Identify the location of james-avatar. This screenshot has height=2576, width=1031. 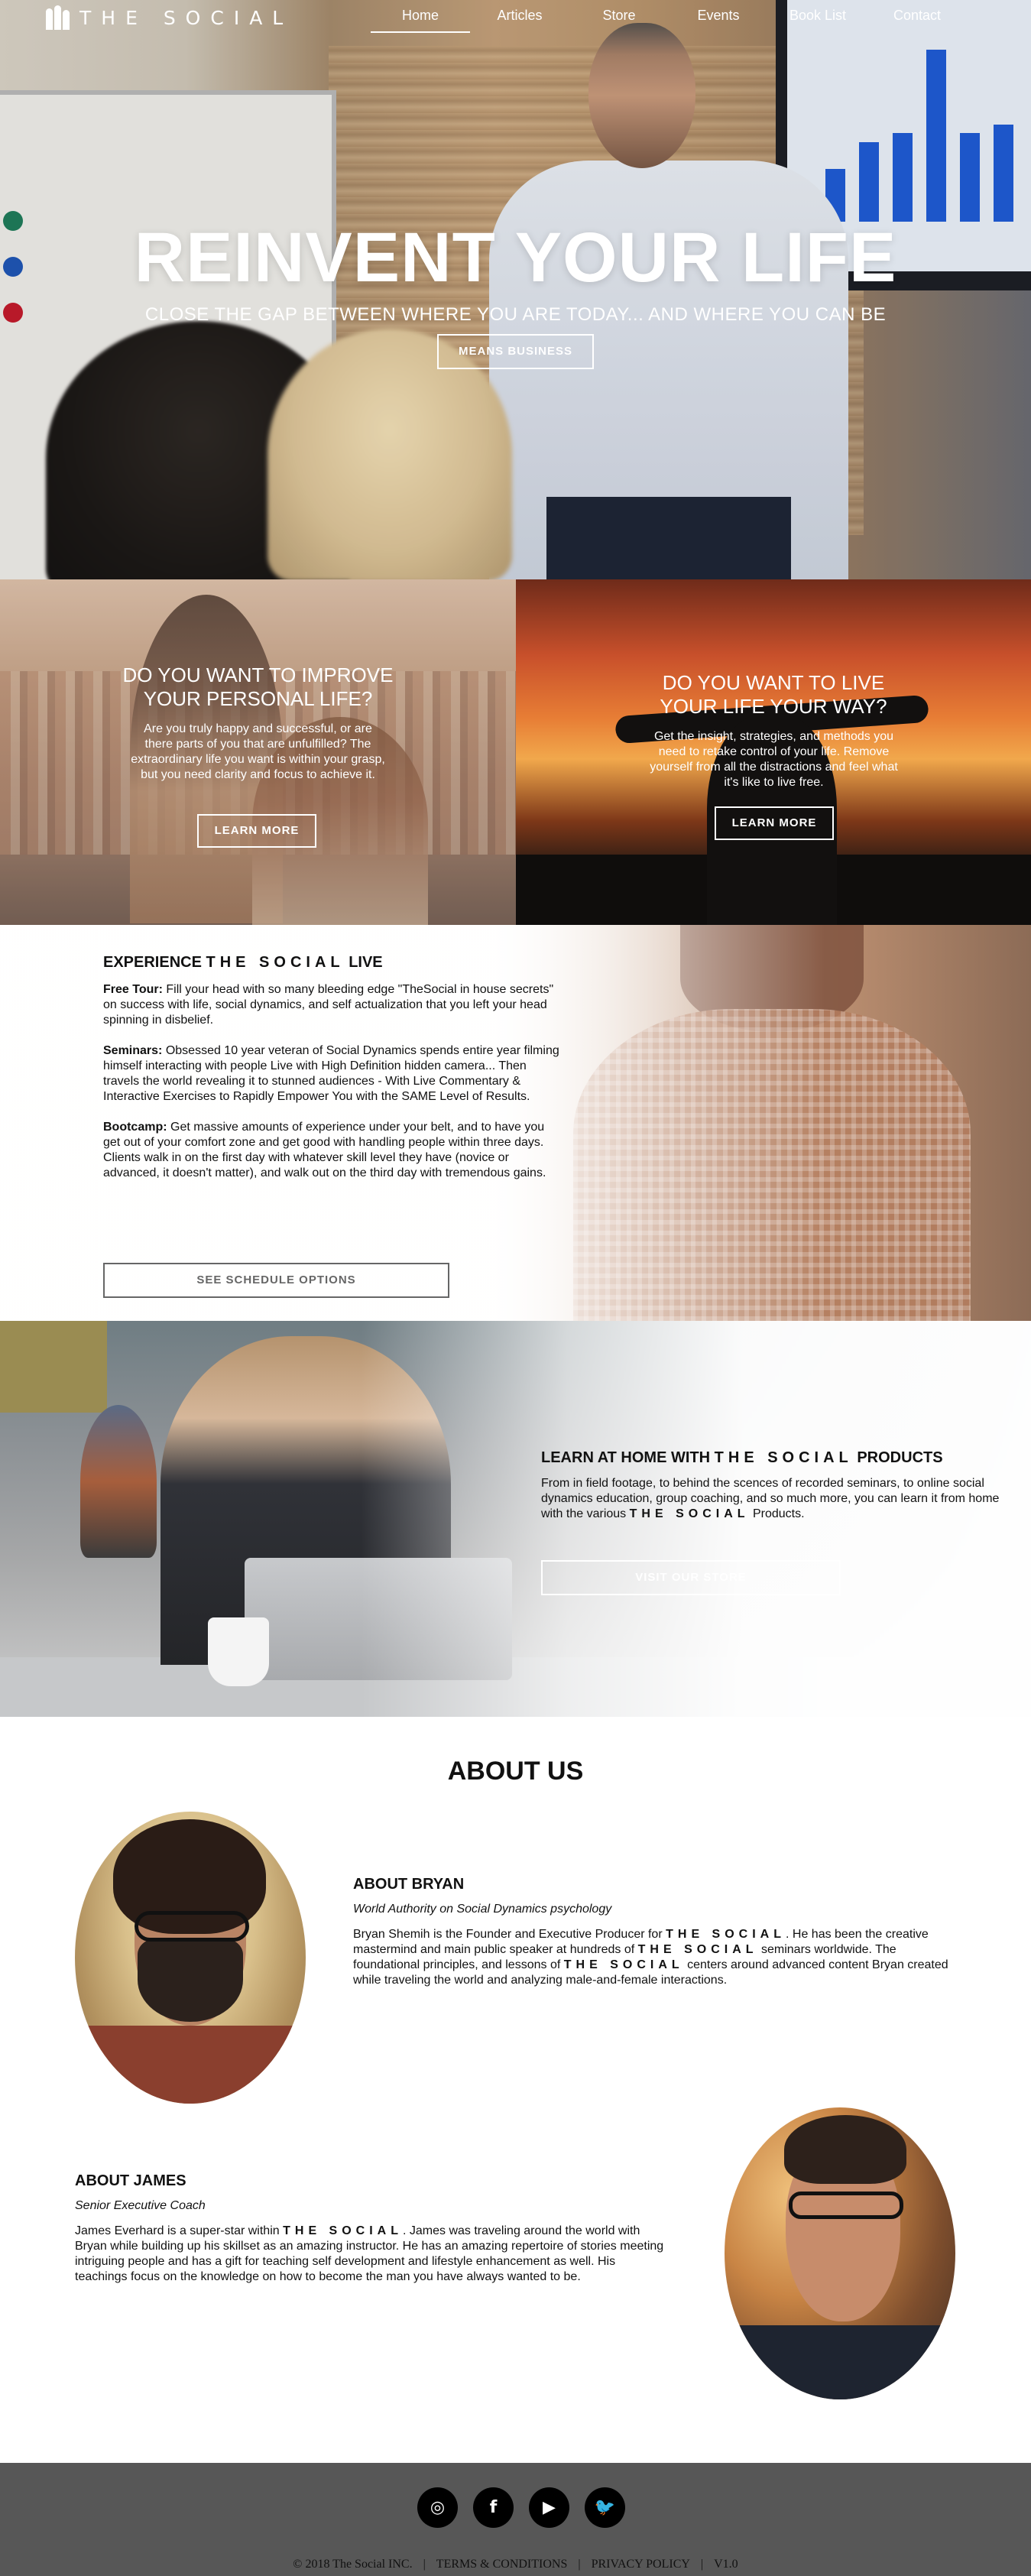
(840, 2253).